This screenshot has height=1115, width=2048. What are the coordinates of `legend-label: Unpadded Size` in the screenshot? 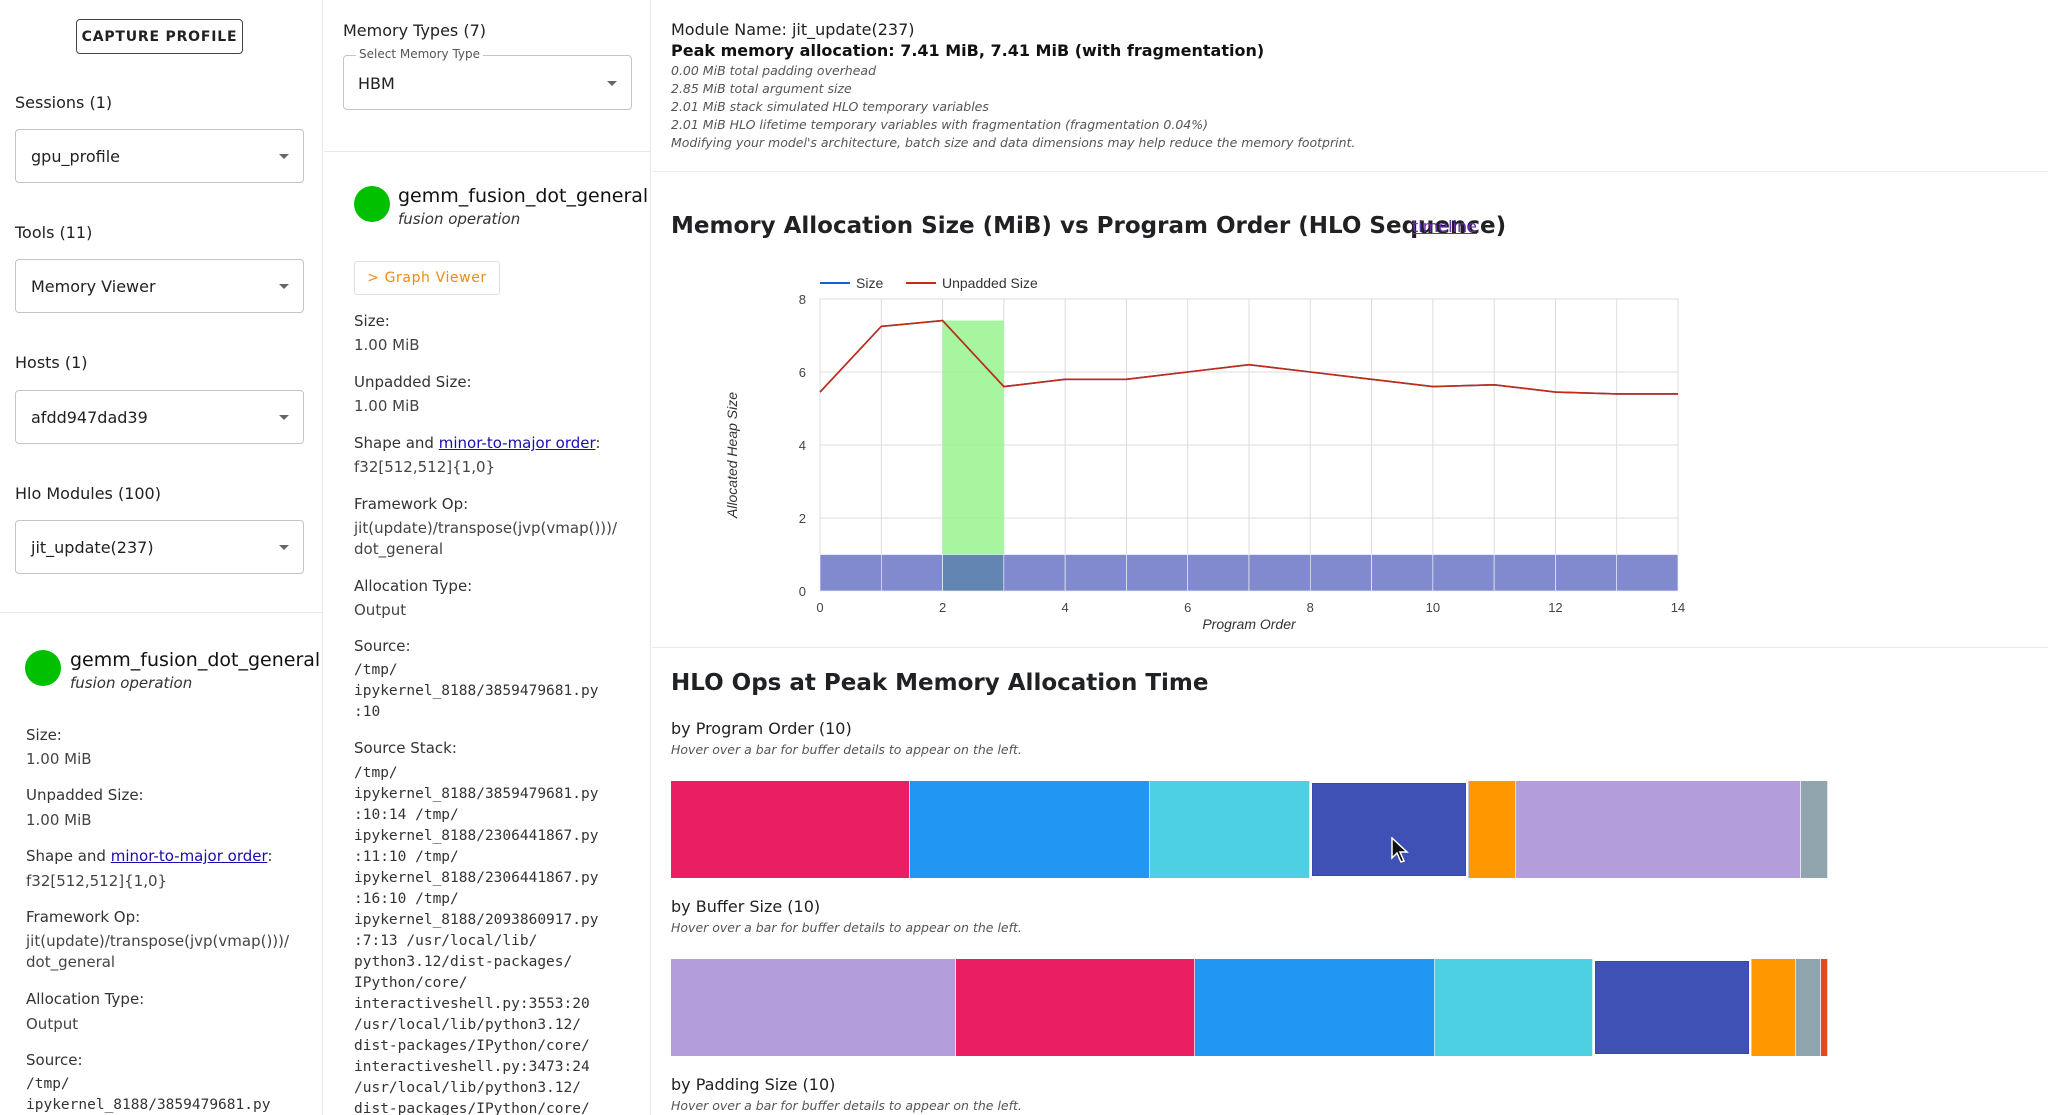 It's located at (990, 283).